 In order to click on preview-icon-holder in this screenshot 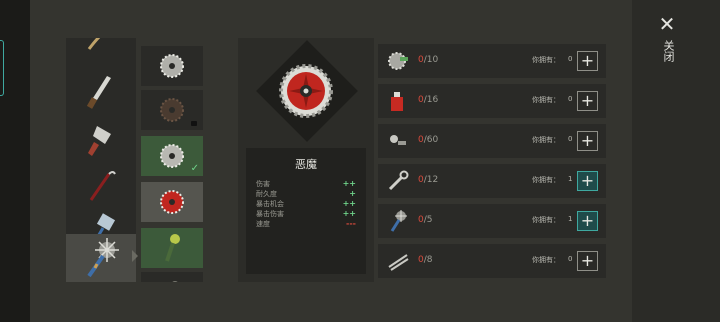, I will do `click(306, 91)`.